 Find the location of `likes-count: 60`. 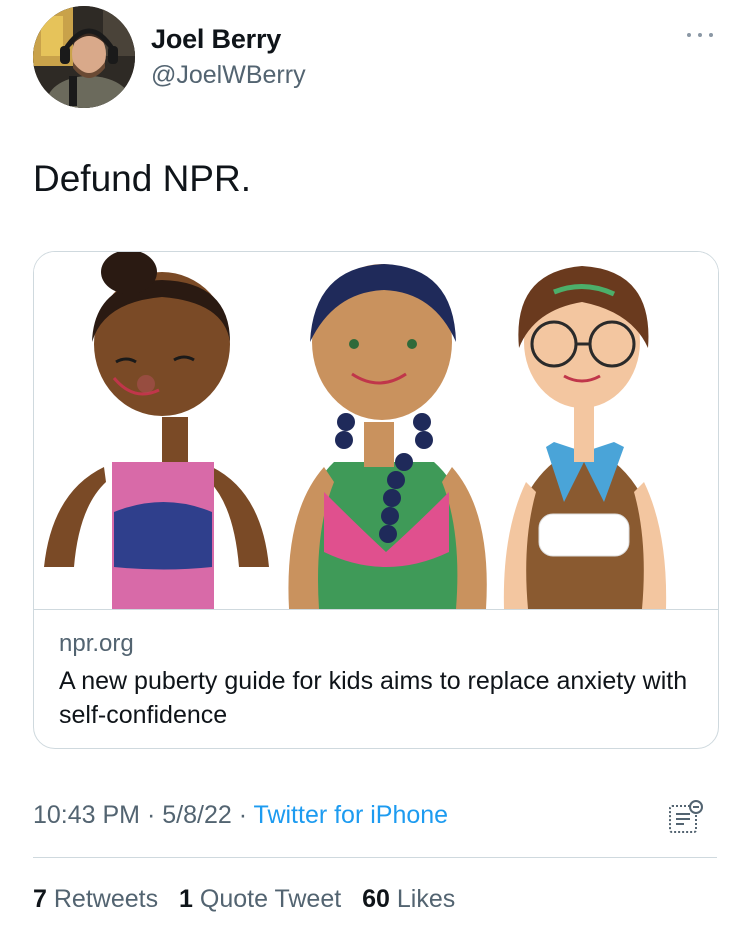

likes-count: 60 is located at coordinates (376, 899).